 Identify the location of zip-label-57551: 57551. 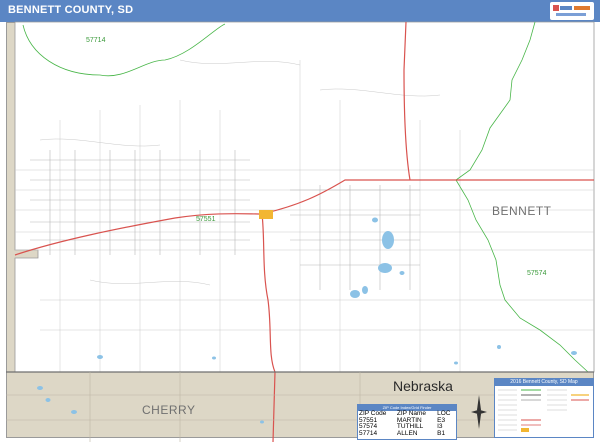
(206, 219).